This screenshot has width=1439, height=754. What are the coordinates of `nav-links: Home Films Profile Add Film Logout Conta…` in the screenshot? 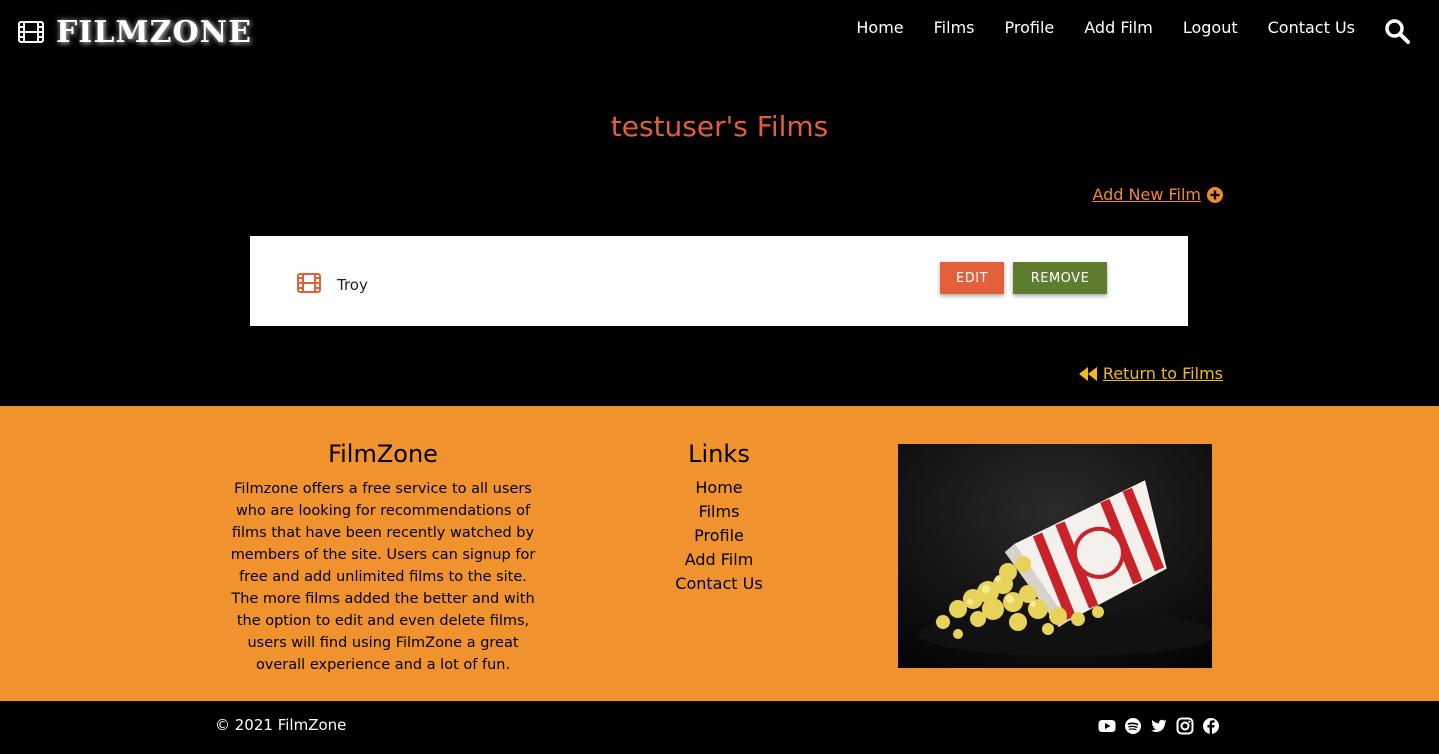 It's located at (1105, 27).